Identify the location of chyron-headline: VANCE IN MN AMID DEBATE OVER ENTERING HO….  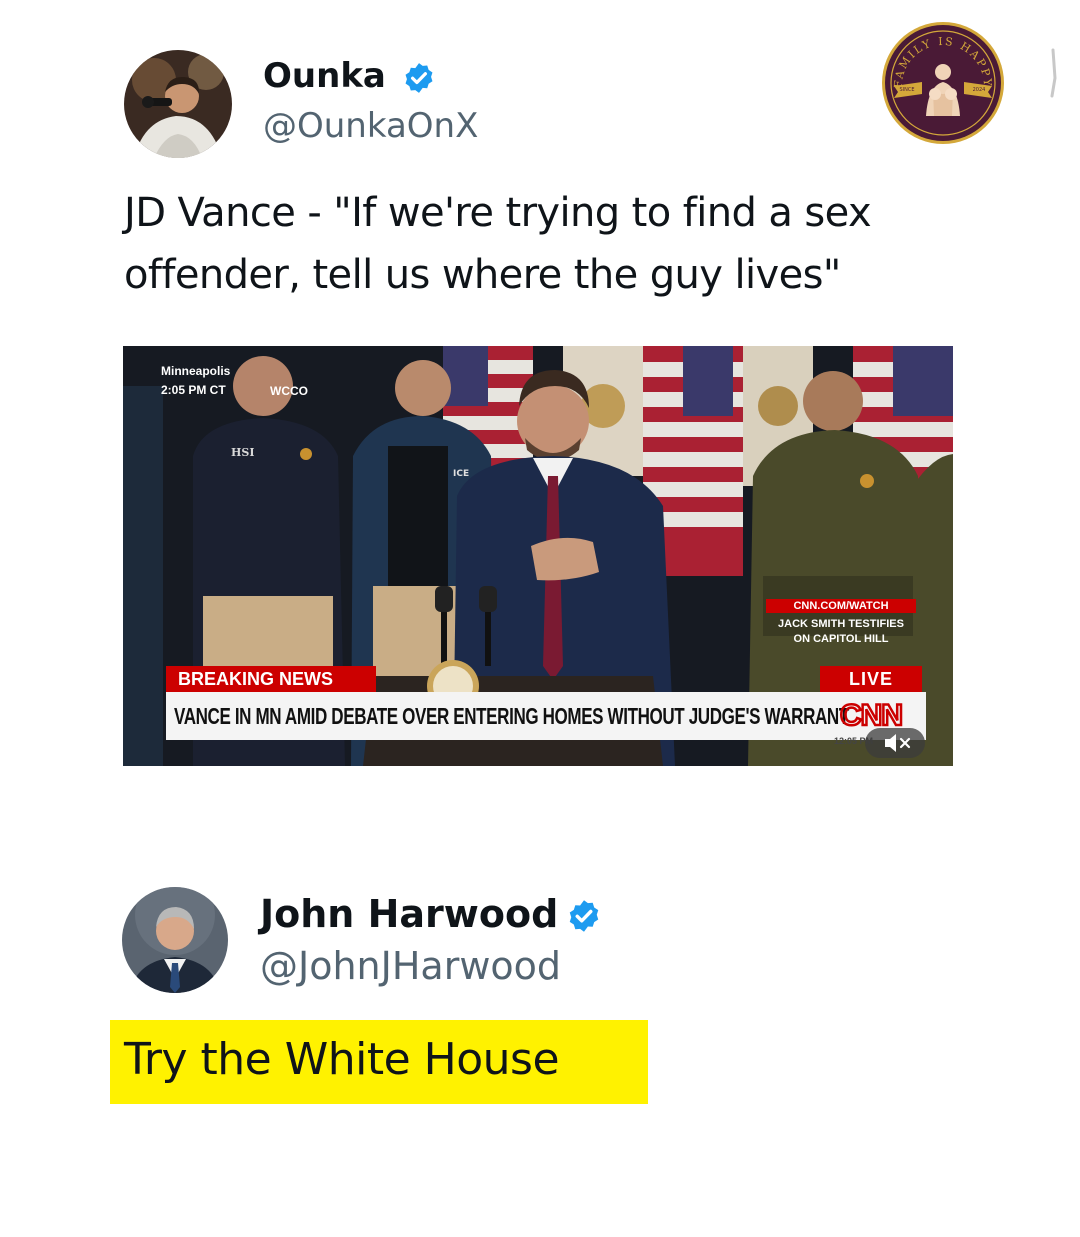
(511, 716).